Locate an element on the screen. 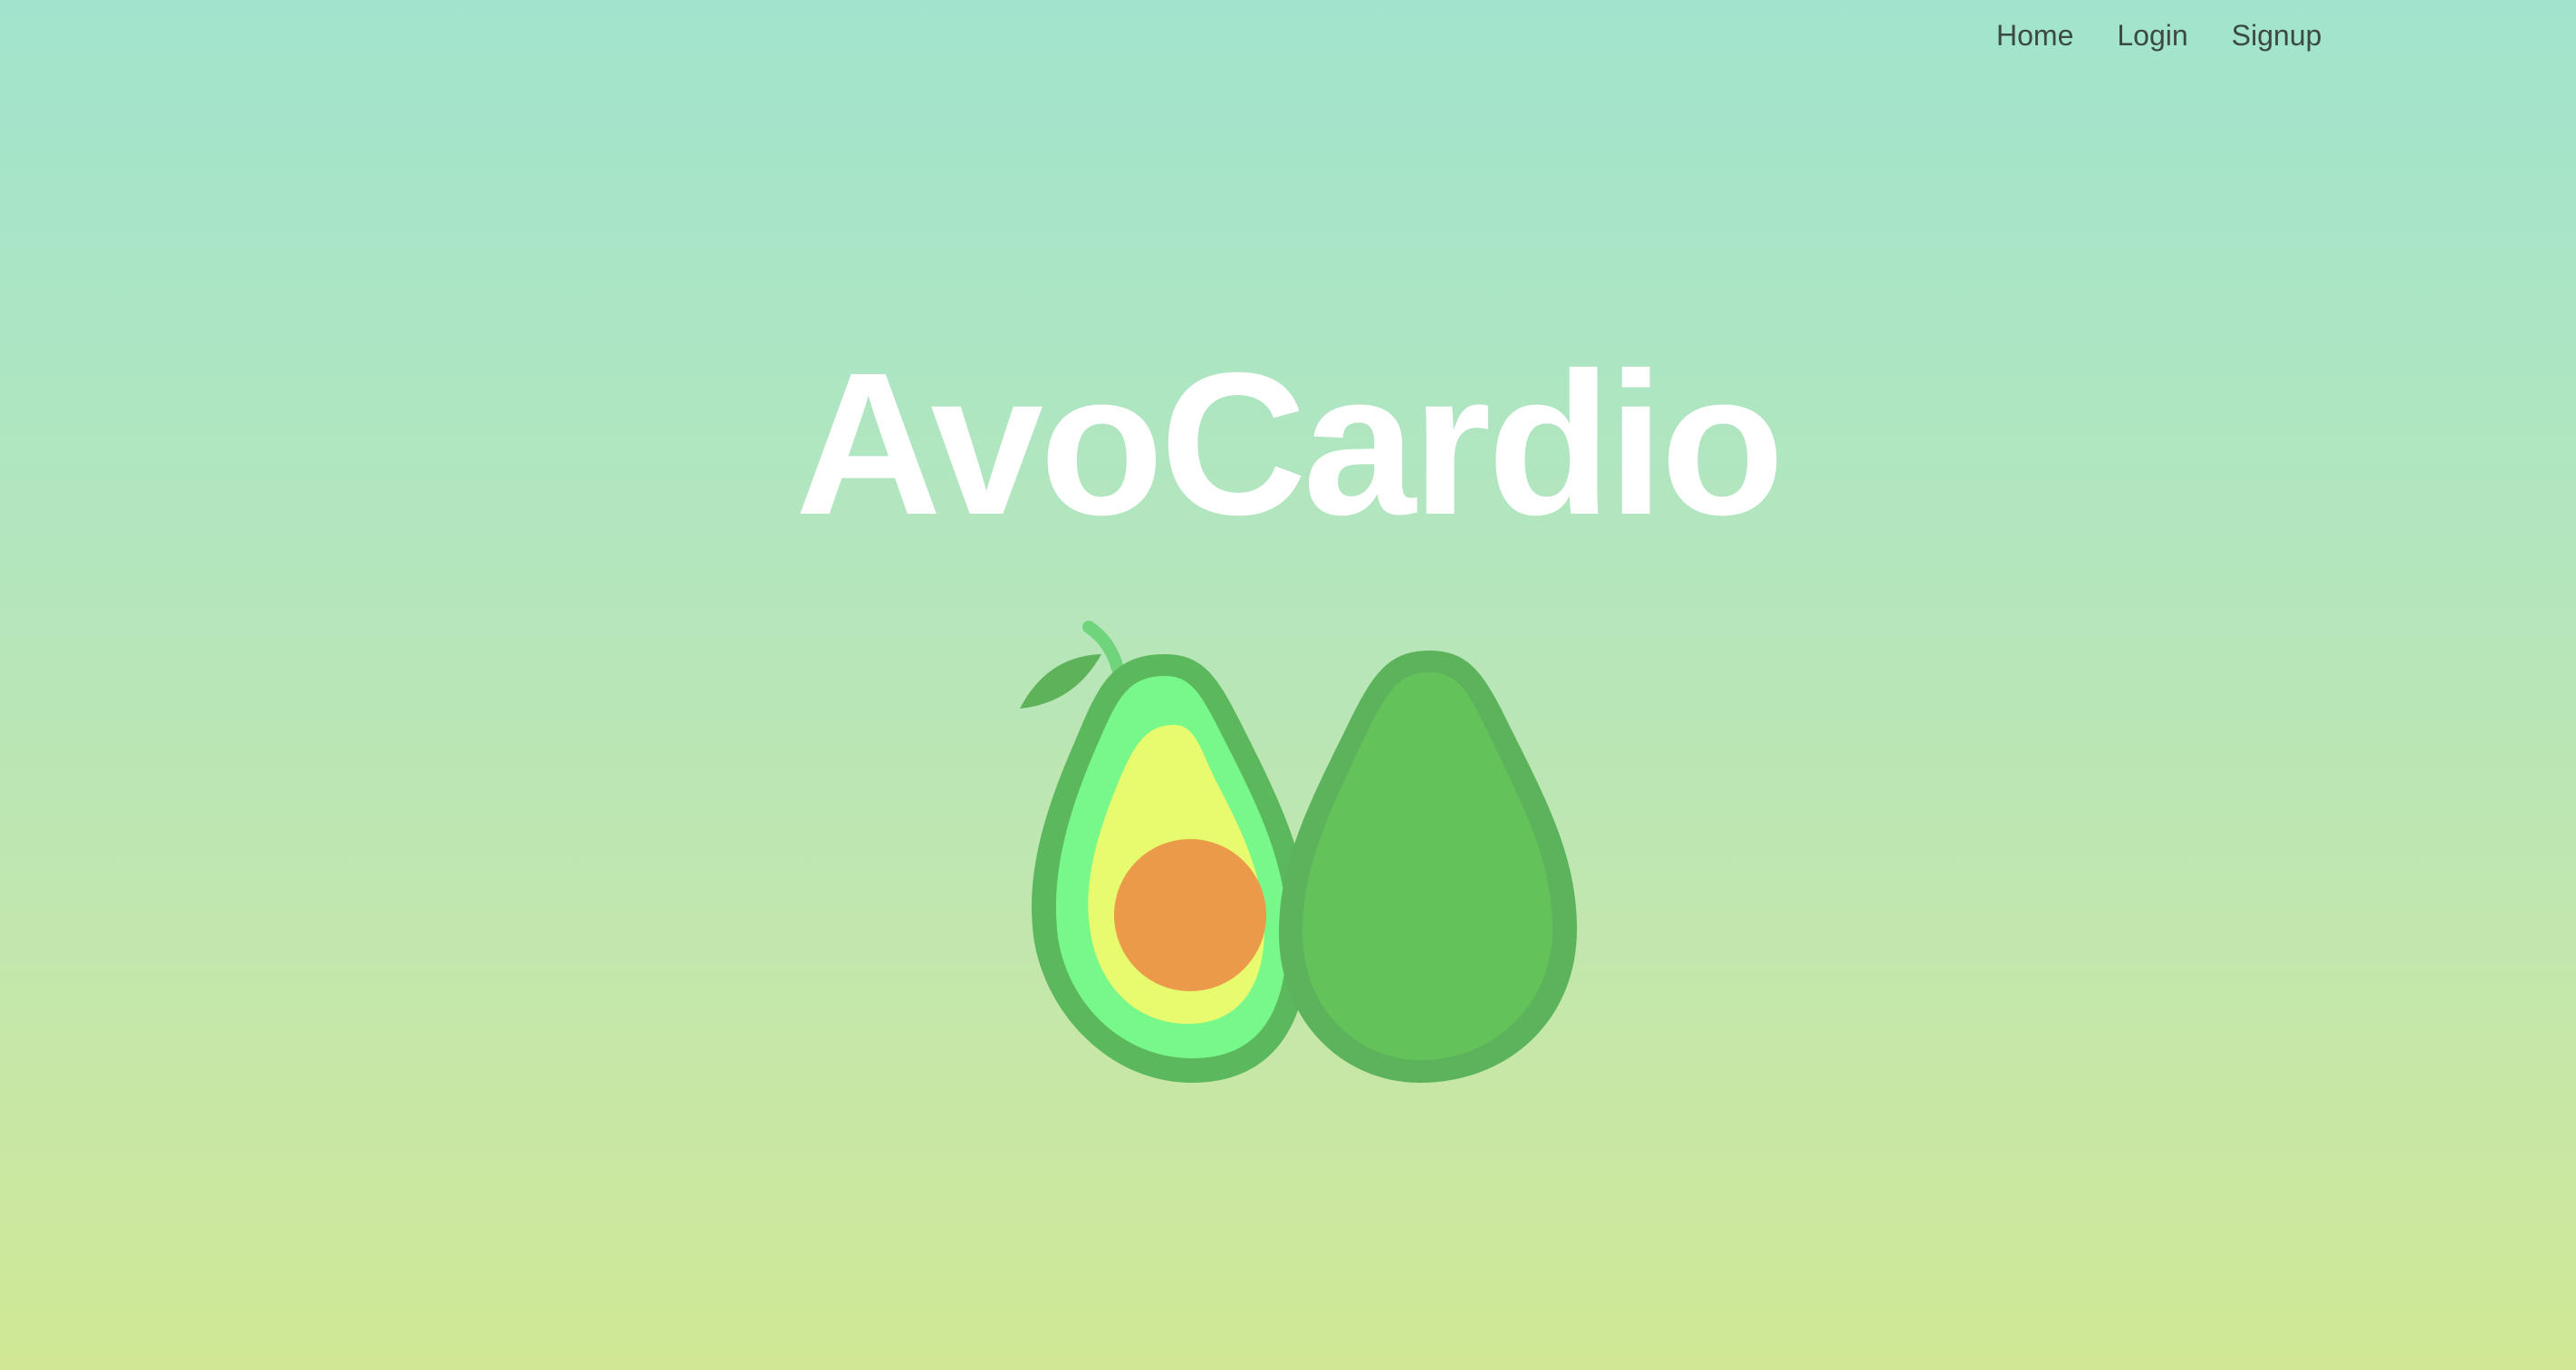 This screenshot has width=2576, height=1370. nav-home-link: Home is located at coordinates (2034, 35).